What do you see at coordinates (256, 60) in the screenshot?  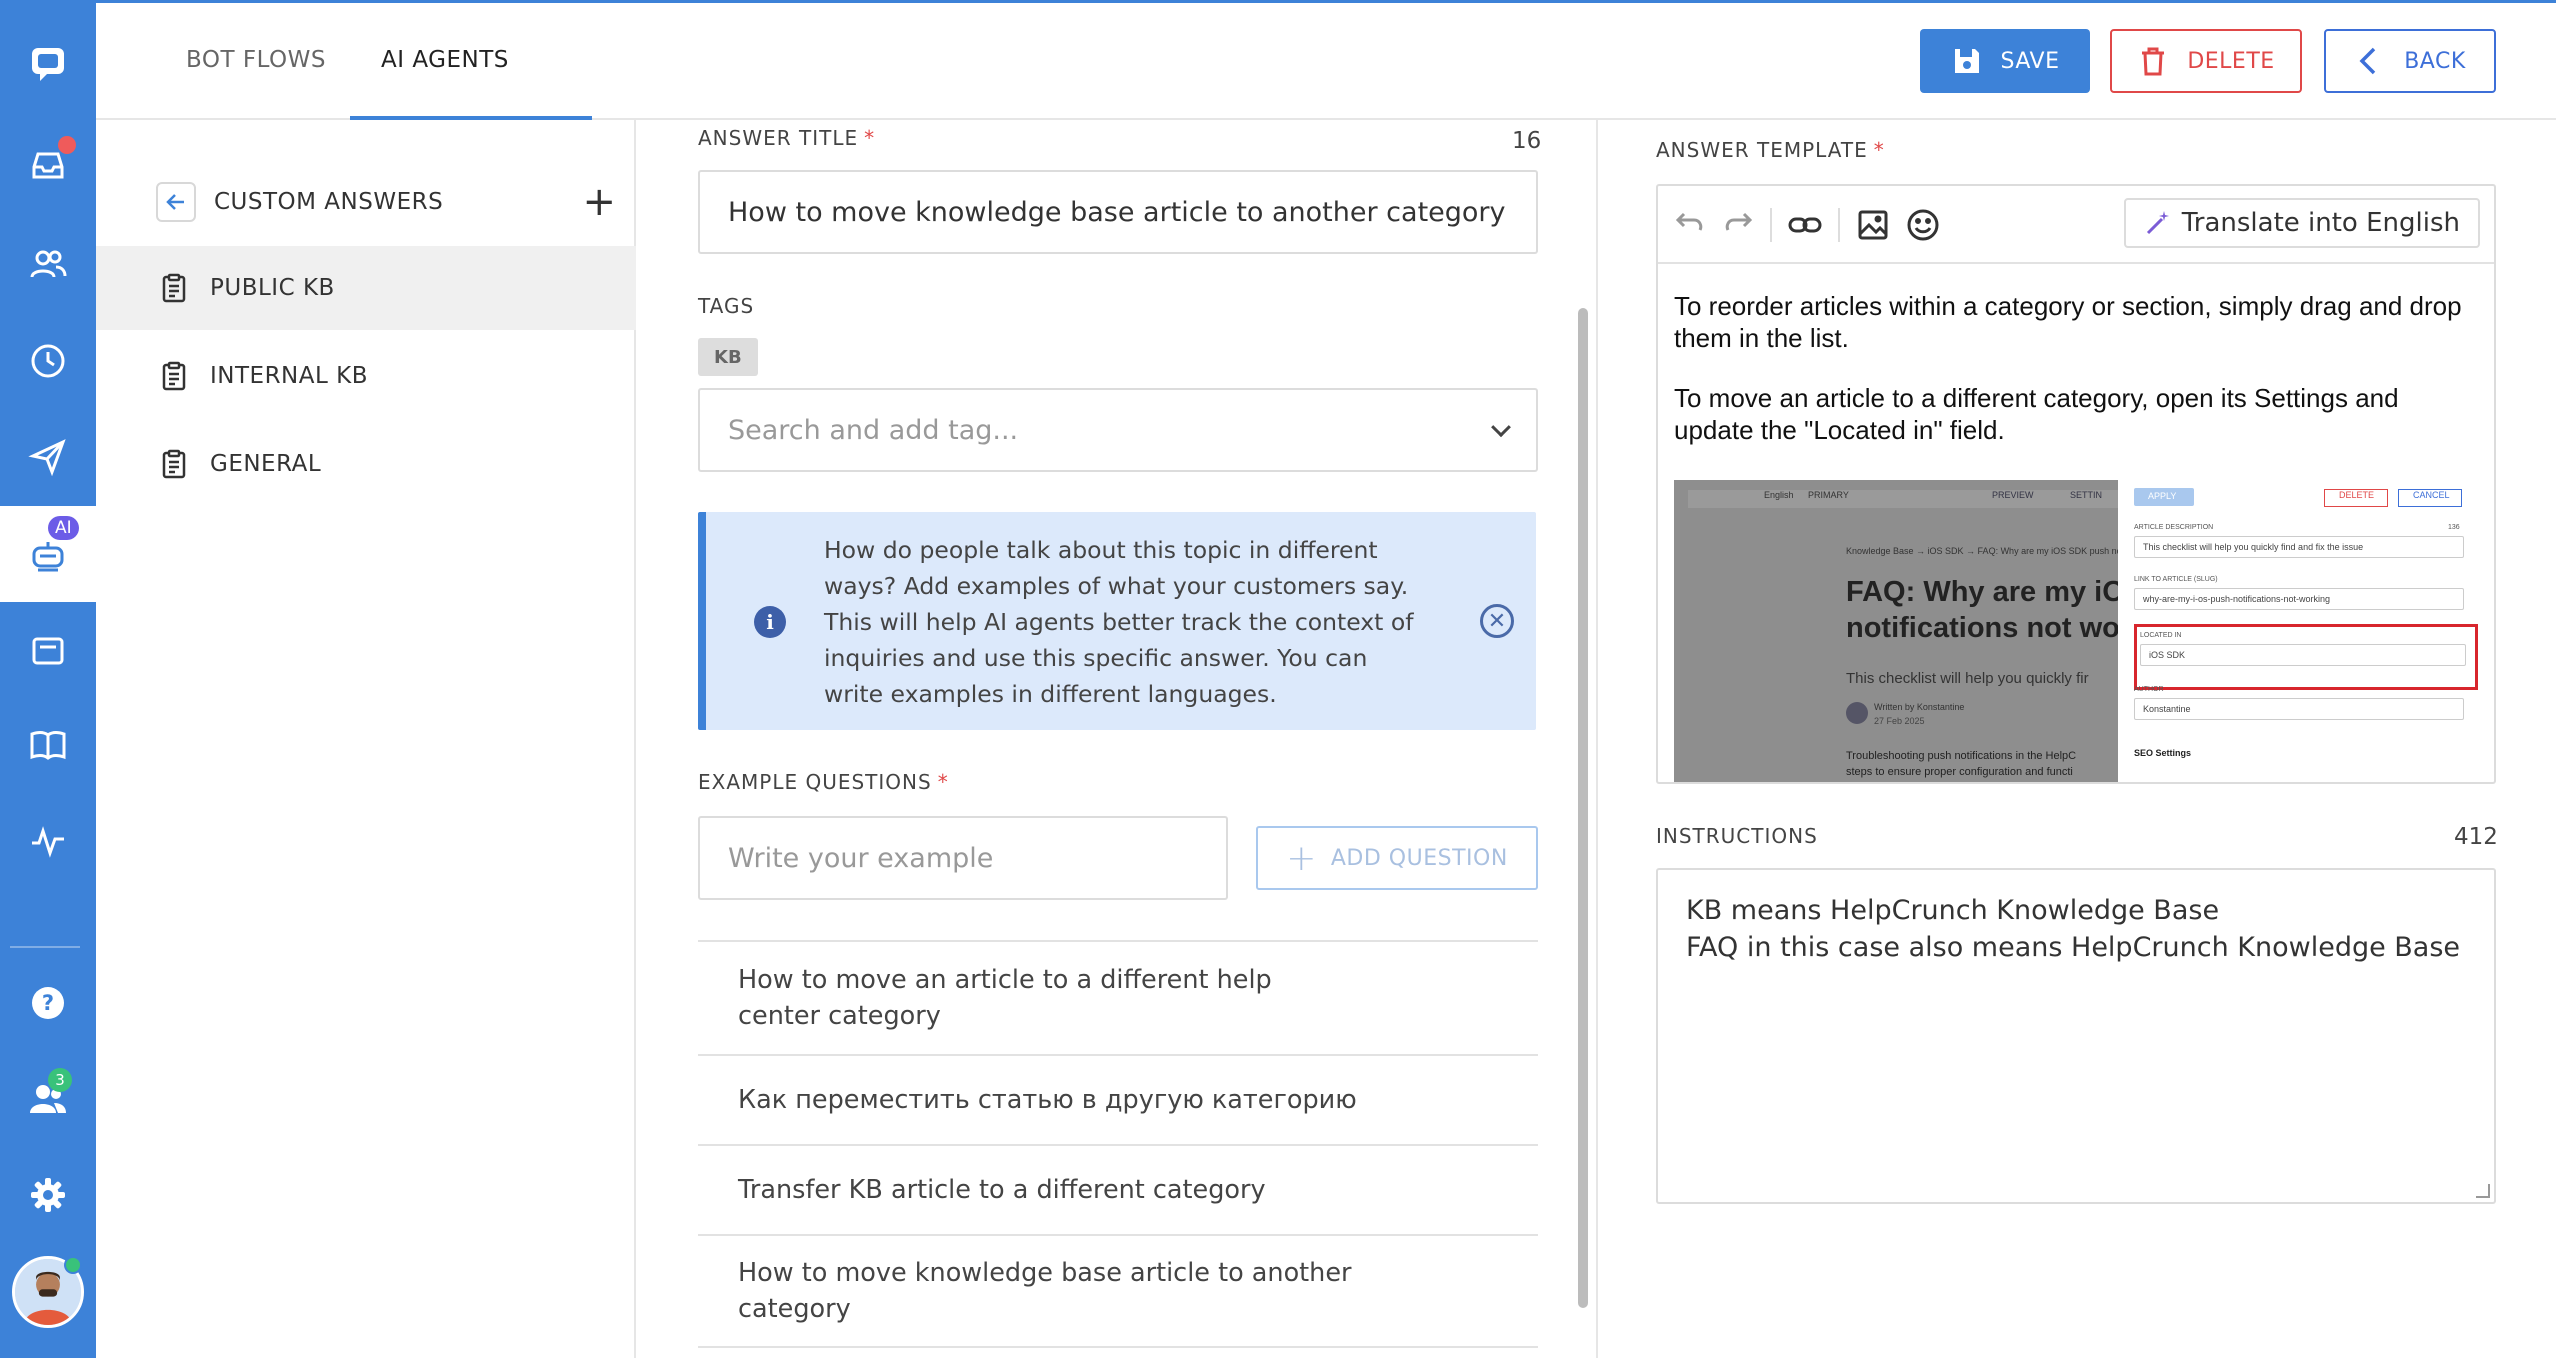 I see `tab-bot-flows: BOT FLOWS` at bounding box center [256, 60].